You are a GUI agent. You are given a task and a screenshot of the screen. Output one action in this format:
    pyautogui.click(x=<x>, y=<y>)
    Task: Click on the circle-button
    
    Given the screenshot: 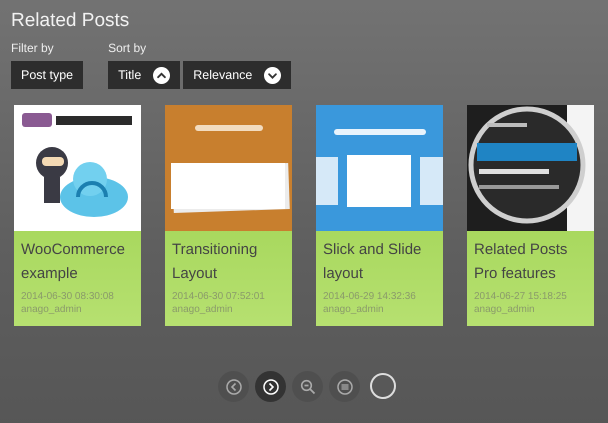 What is the action you would take?
    pyautogui.click(x=383, y=386)
    